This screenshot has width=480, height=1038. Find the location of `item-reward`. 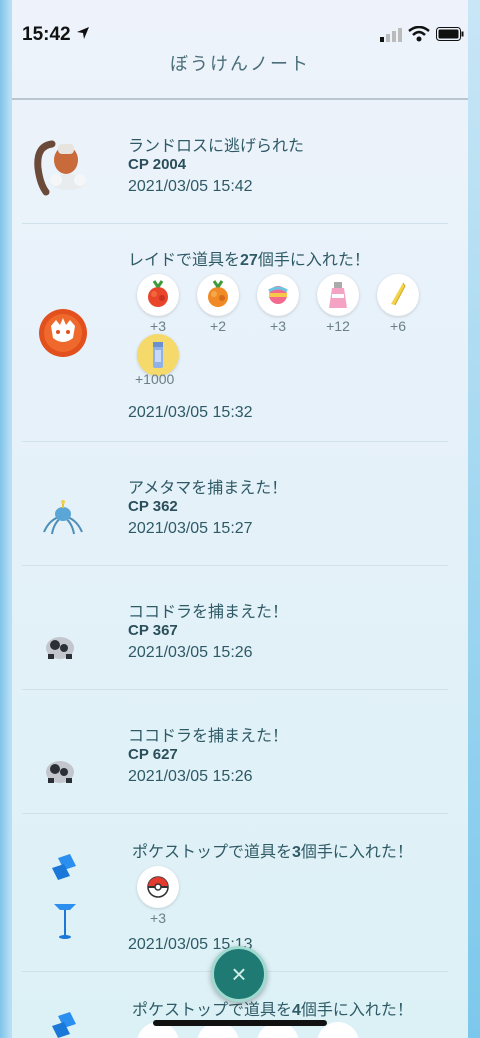

item-reward is located at coordinates (158, 355).